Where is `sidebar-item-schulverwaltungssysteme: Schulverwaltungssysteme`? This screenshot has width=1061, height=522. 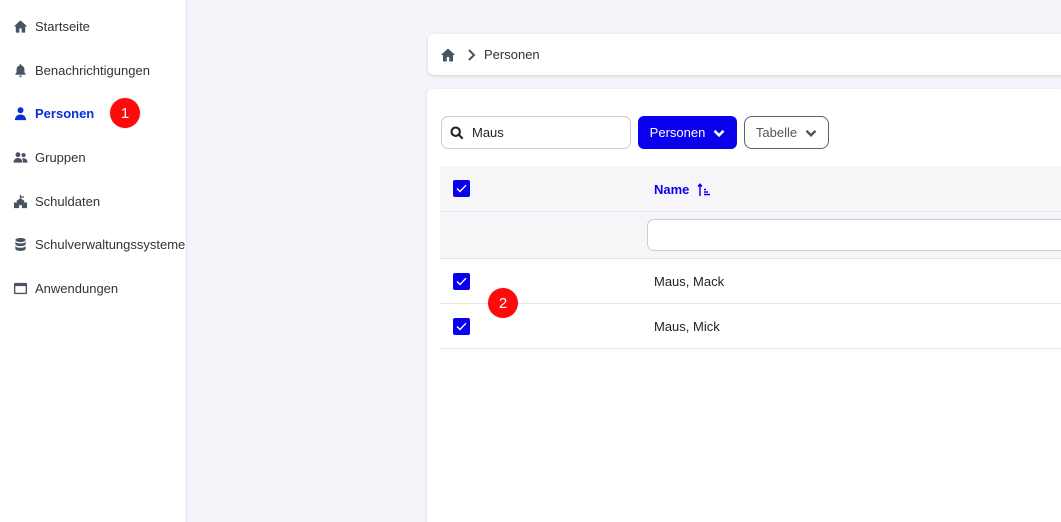
sidebar-item-schulverwaltungssysteme: Schulverwaltungssysteme is located at coordinates (98, 244).